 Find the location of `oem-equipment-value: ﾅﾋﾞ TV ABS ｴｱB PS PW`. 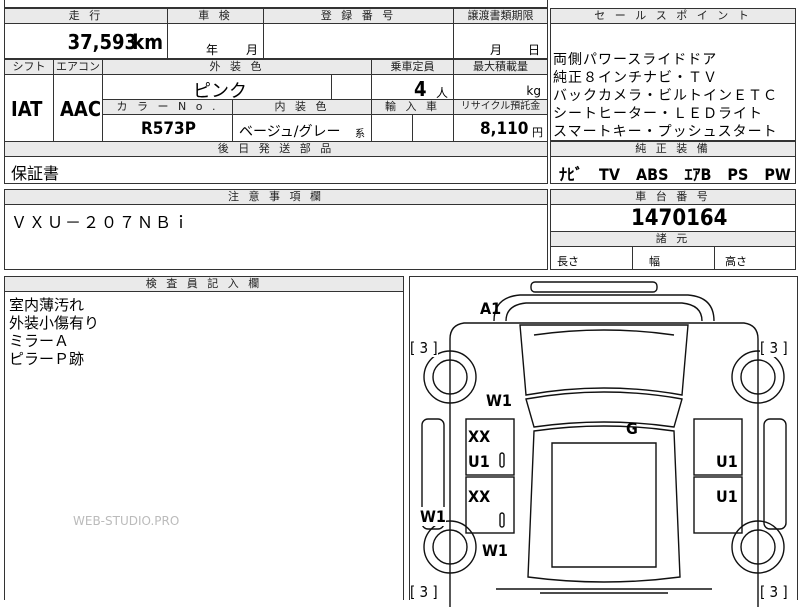

oem-equipment-value: ﾅﾋﾞ TV ABS ｴｱB PS PW is located at coordinates (675, 174).